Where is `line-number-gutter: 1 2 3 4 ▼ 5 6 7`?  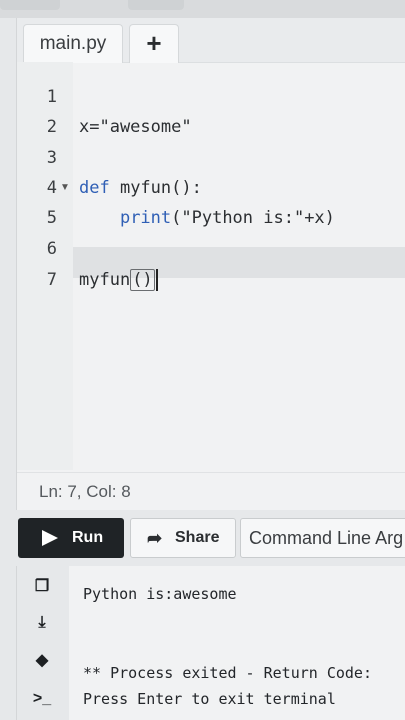 line-number-gutter: 1 2 3 4 ▼ 5 6 7 is located at coordinates (45, 266).